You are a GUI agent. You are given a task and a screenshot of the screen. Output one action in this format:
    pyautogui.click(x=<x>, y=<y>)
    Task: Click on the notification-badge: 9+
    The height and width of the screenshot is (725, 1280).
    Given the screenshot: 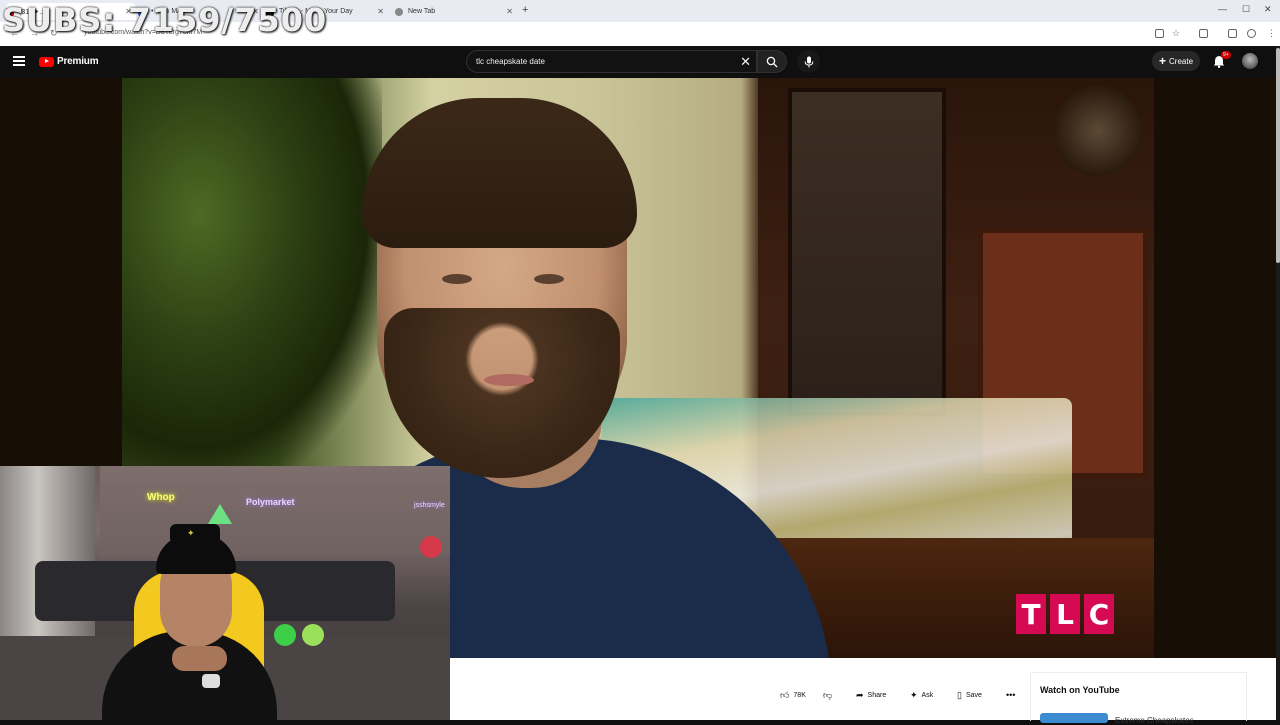 What is the action you would take?
    pyautogui.click(x=1226, y=55)
    